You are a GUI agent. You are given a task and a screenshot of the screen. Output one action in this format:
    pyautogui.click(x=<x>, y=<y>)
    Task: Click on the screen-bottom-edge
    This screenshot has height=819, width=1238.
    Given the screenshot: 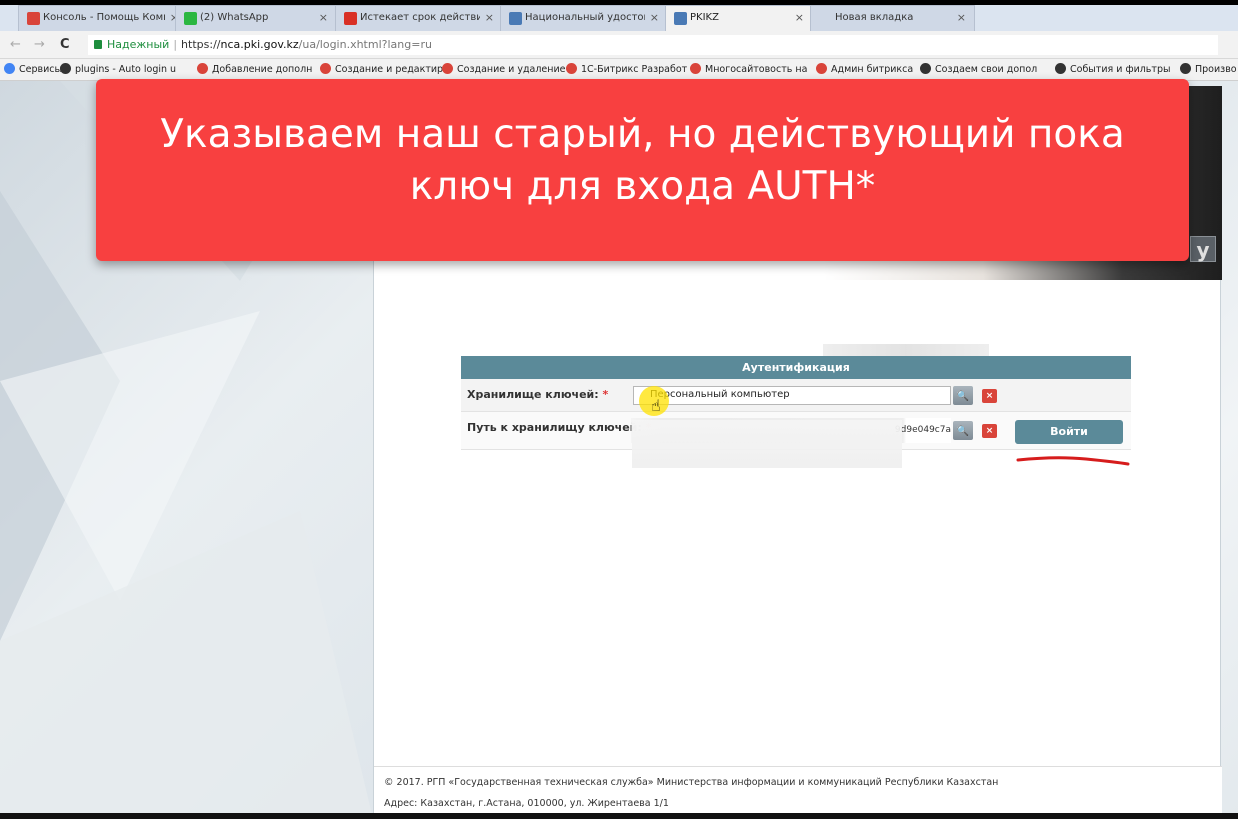 What is the action you would take?
    pyautogui.click(x=619, y=816)
    